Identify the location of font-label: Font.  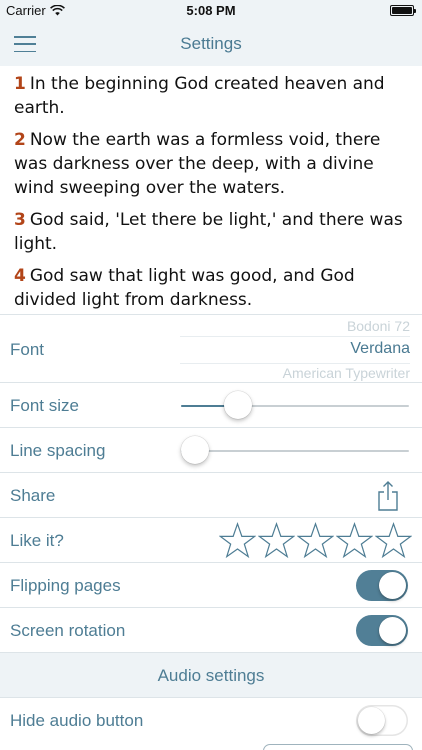
(27, 349).